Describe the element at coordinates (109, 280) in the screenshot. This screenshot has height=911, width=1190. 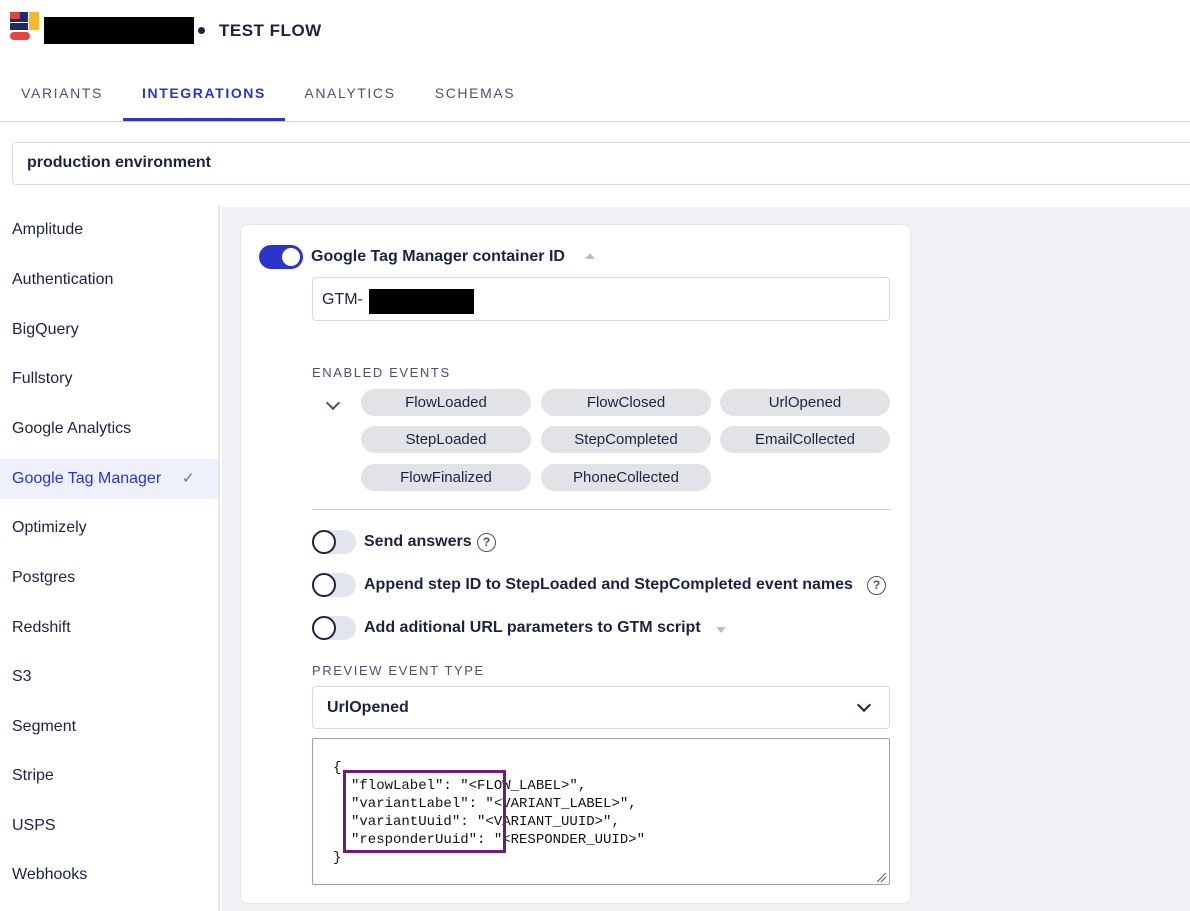
I see `sidebar-item-authentication: Authentication` at that location.